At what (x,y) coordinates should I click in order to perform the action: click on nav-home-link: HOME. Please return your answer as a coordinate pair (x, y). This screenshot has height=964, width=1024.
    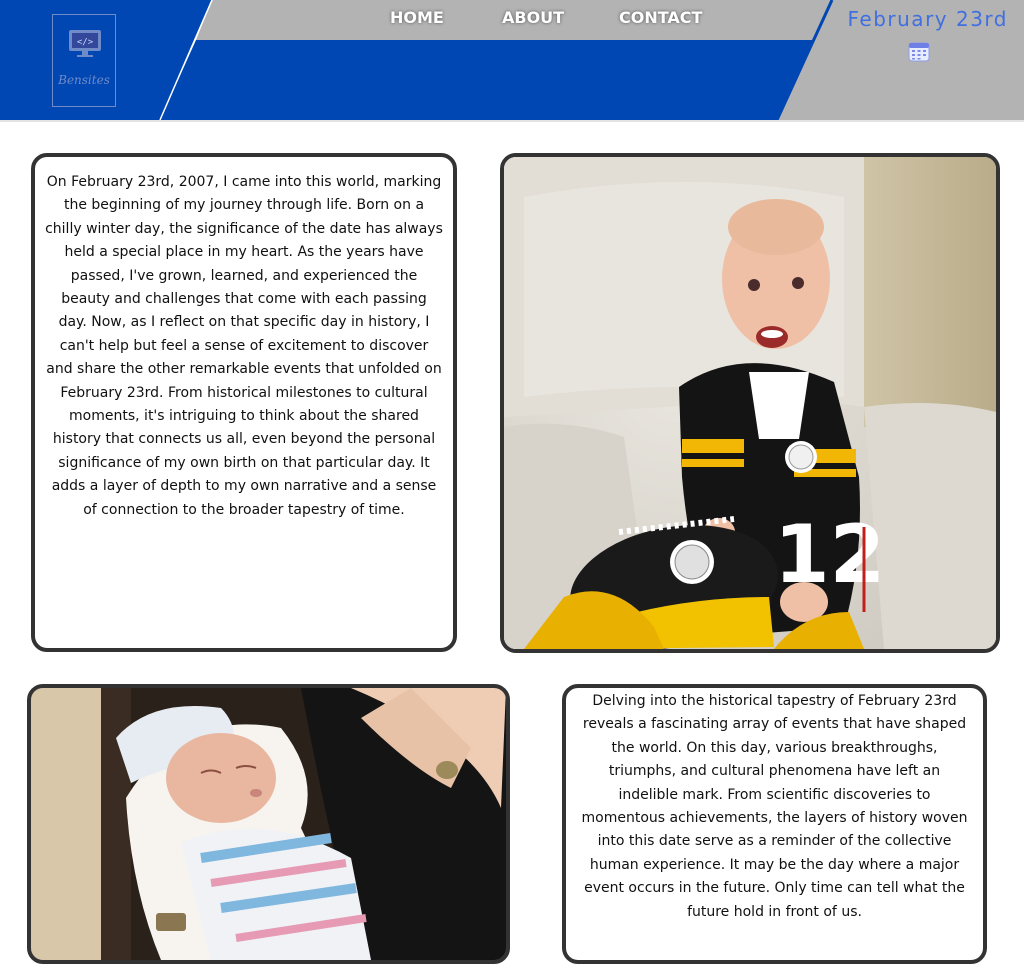
    Looking at the image, I should click on (417, 17).